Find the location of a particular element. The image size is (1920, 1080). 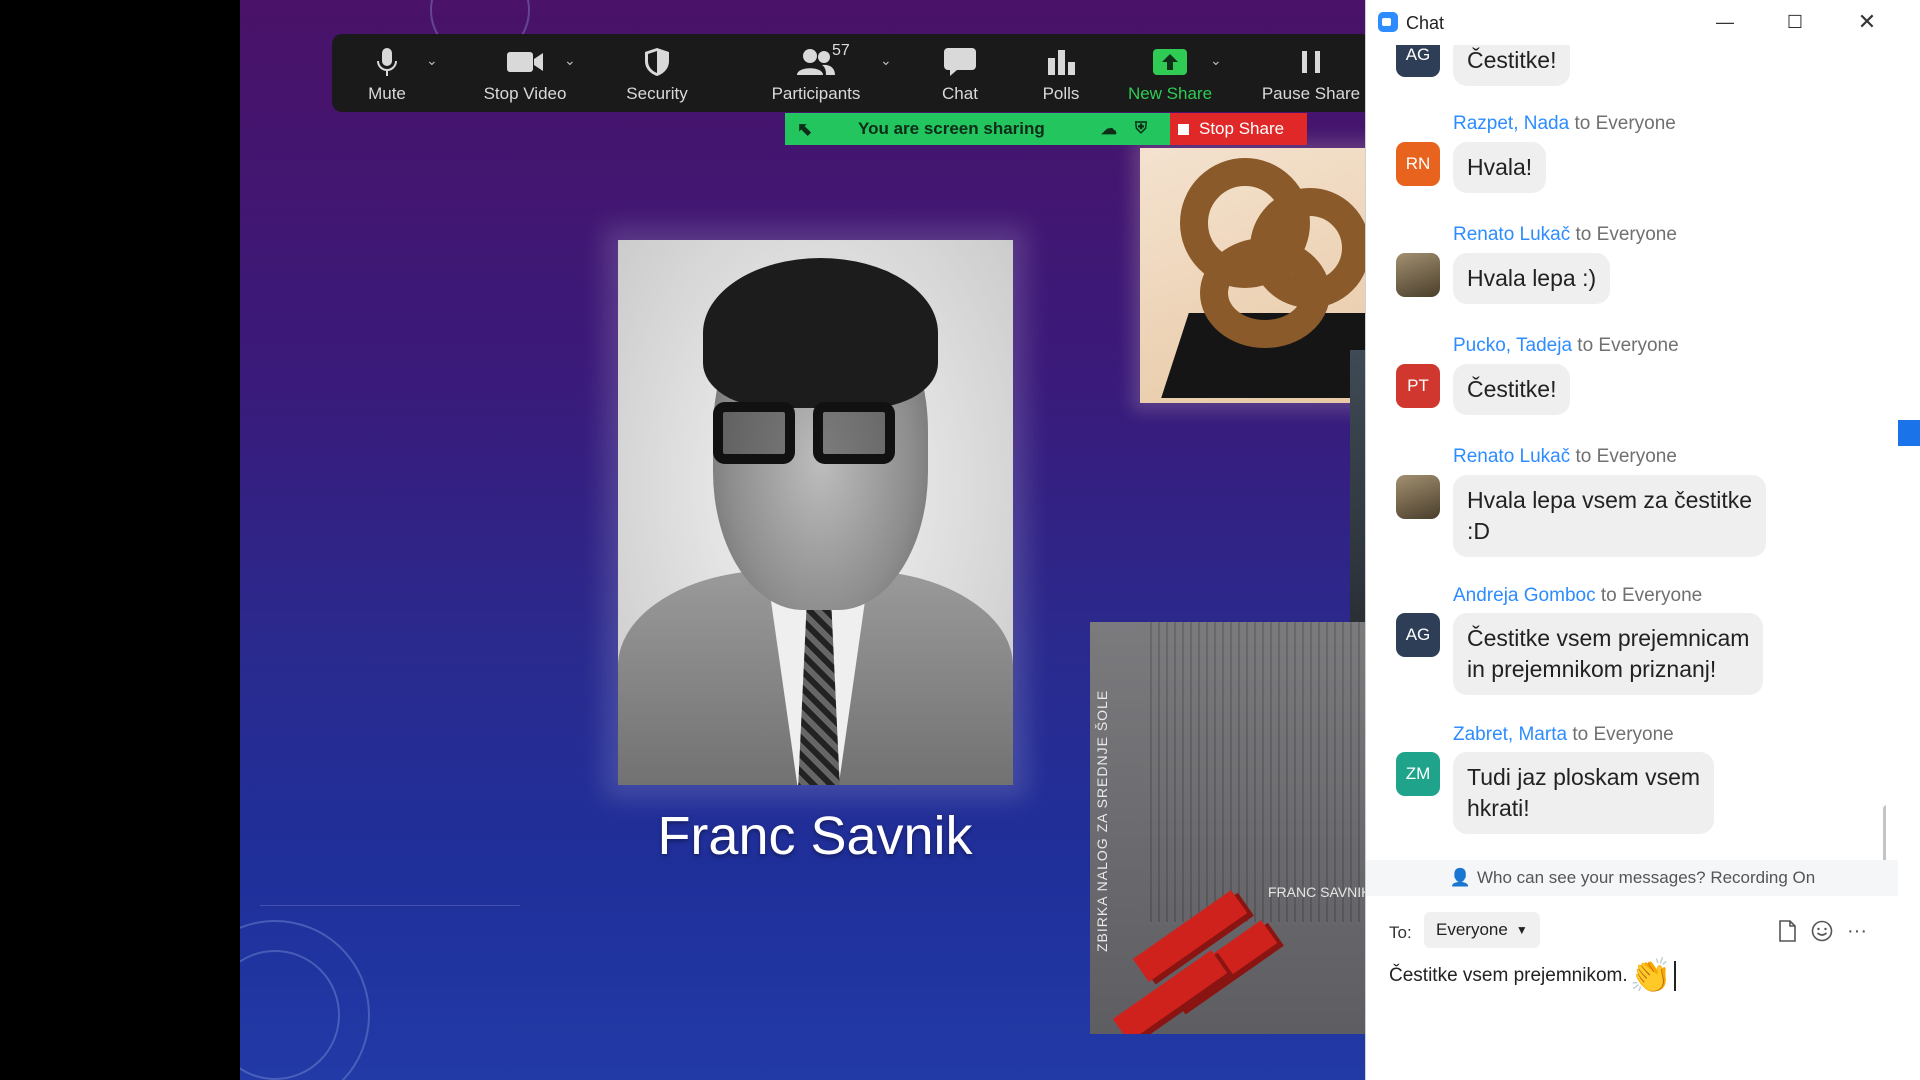

stop-share-button: Stop Share is located at coordinates (1238, 129).